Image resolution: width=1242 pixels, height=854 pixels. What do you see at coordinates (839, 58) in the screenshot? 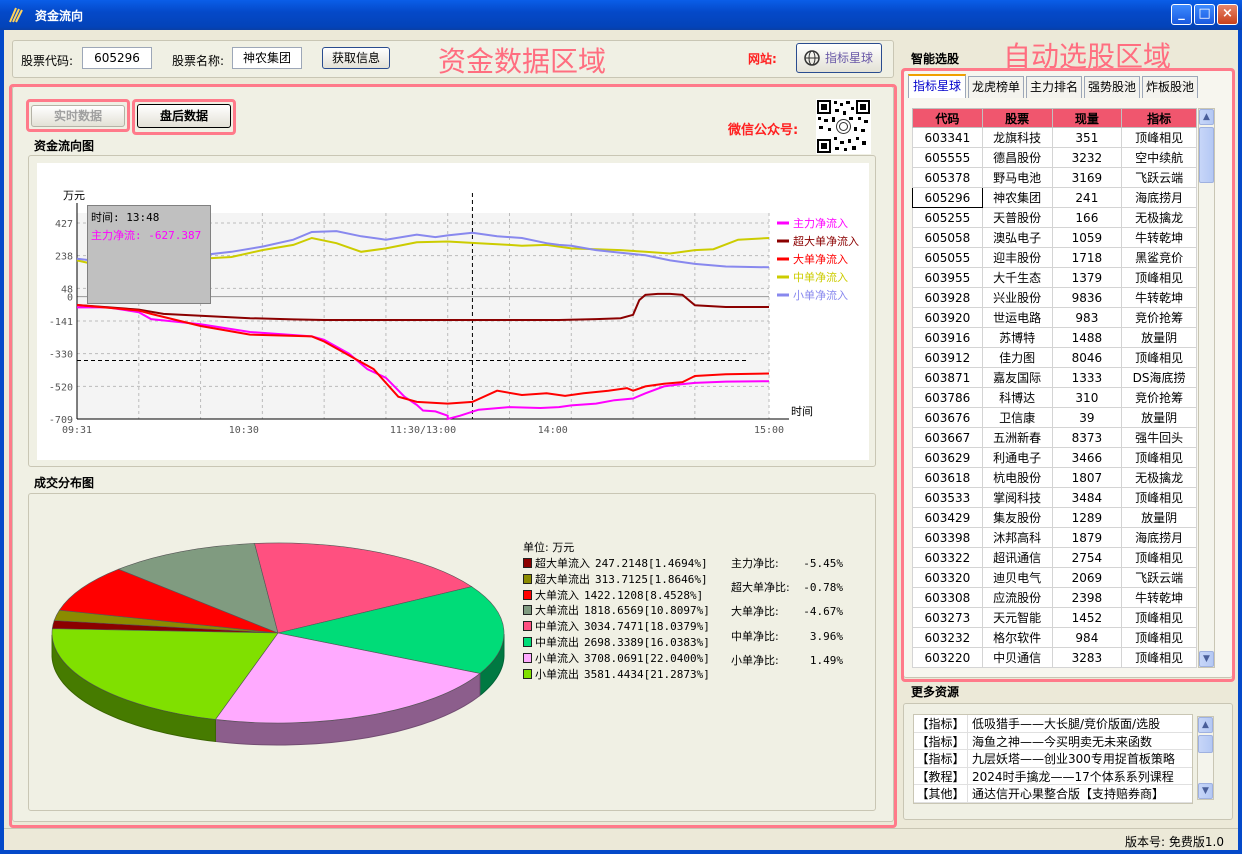
I see `website-button: 指标星球` at bounding box center [839, 58].